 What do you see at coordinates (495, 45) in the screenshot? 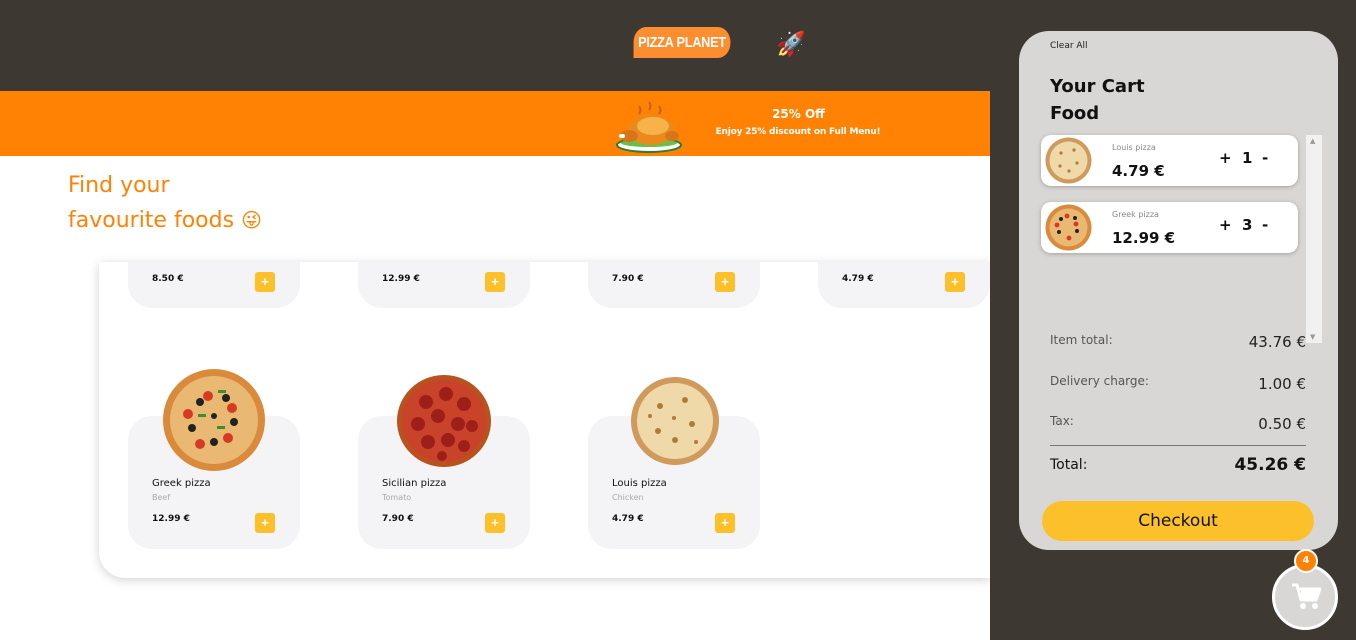
I see `top-navbar` at bounding box center [495, 45].